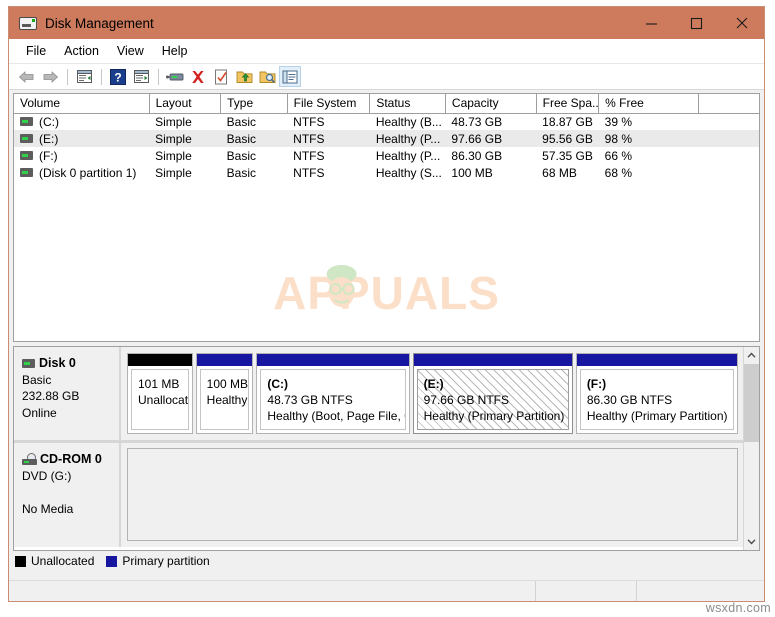 This screenshot has width=775, height=617. I want to click on disk-info-cdrom0: CD-ROM 0 DVD (G:) No Media, so click(67, 495).